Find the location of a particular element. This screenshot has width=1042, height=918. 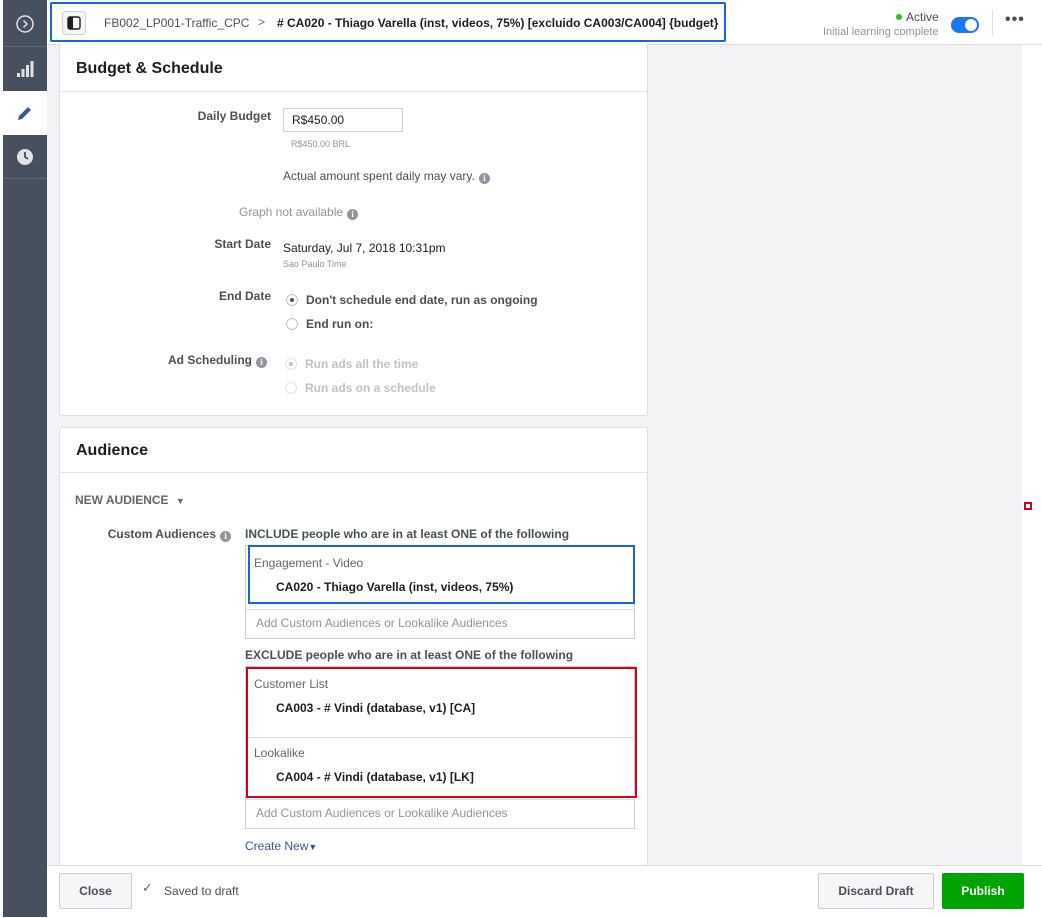

exclude-category-lookalike: Lookalike is located at coordinates (279, 753).